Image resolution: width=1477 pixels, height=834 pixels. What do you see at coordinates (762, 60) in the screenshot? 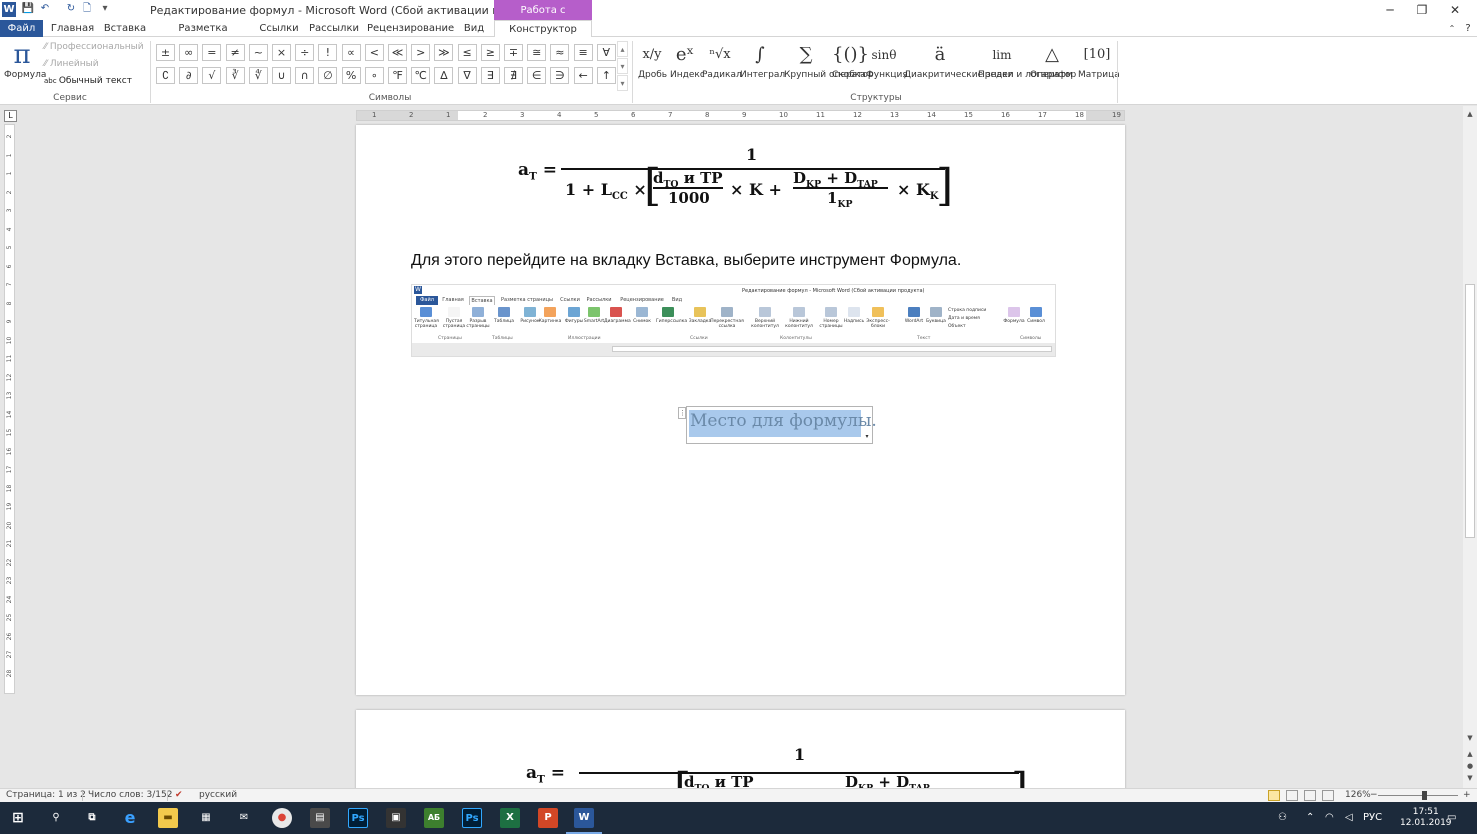
I see `structure-button: ∫ Интеграл` at bounding box center [762, 60].